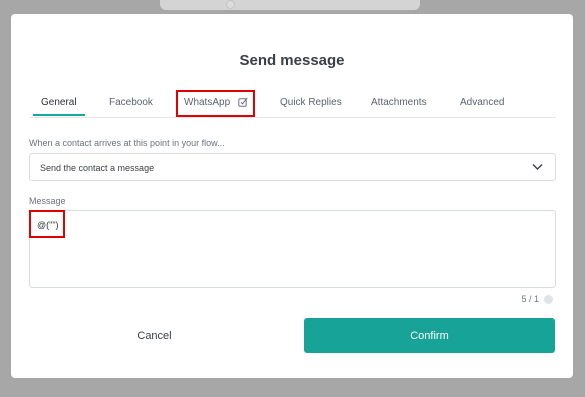  What do you see at coordinates (537, 167) in the screenshot?
I see `chevron-down-icon` at bounding box center [537, 167].